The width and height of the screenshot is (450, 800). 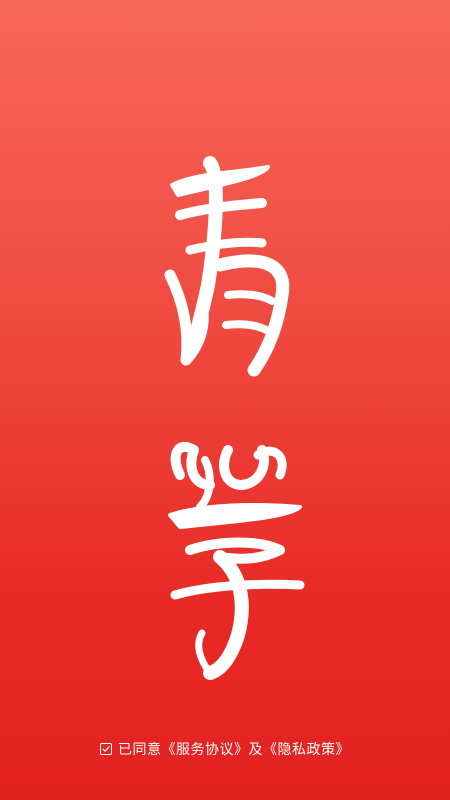 I want to click on service-agreement-link: 《服务协议》, so click(x=205, y=749).